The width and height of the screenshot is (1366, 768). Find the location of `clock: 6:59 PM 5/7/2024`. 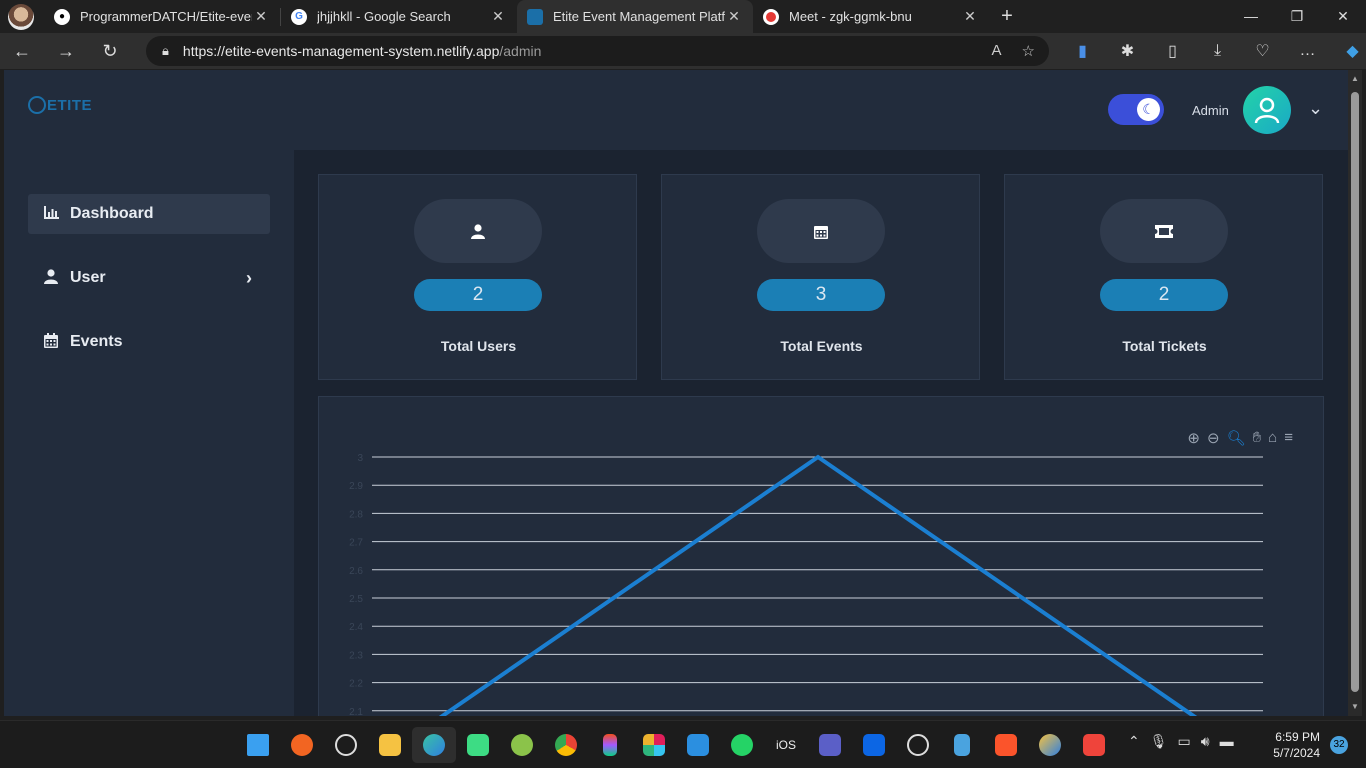

clock: 6:59 PM 5/7/2024 is located at coordinates (1292, 745).